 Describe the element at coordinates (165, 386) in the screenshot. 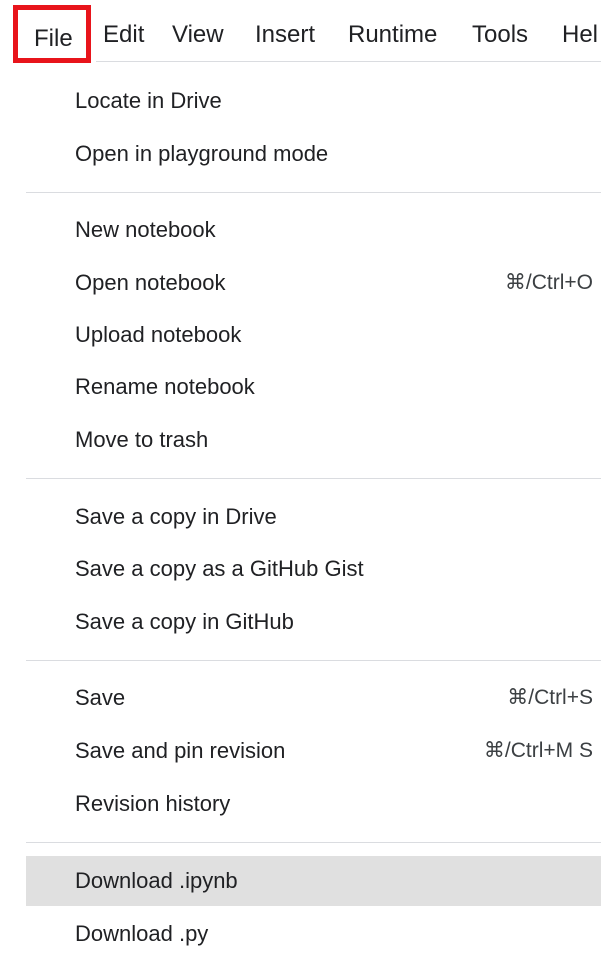

I see `menu-item-label: Rename notebook` at that location.